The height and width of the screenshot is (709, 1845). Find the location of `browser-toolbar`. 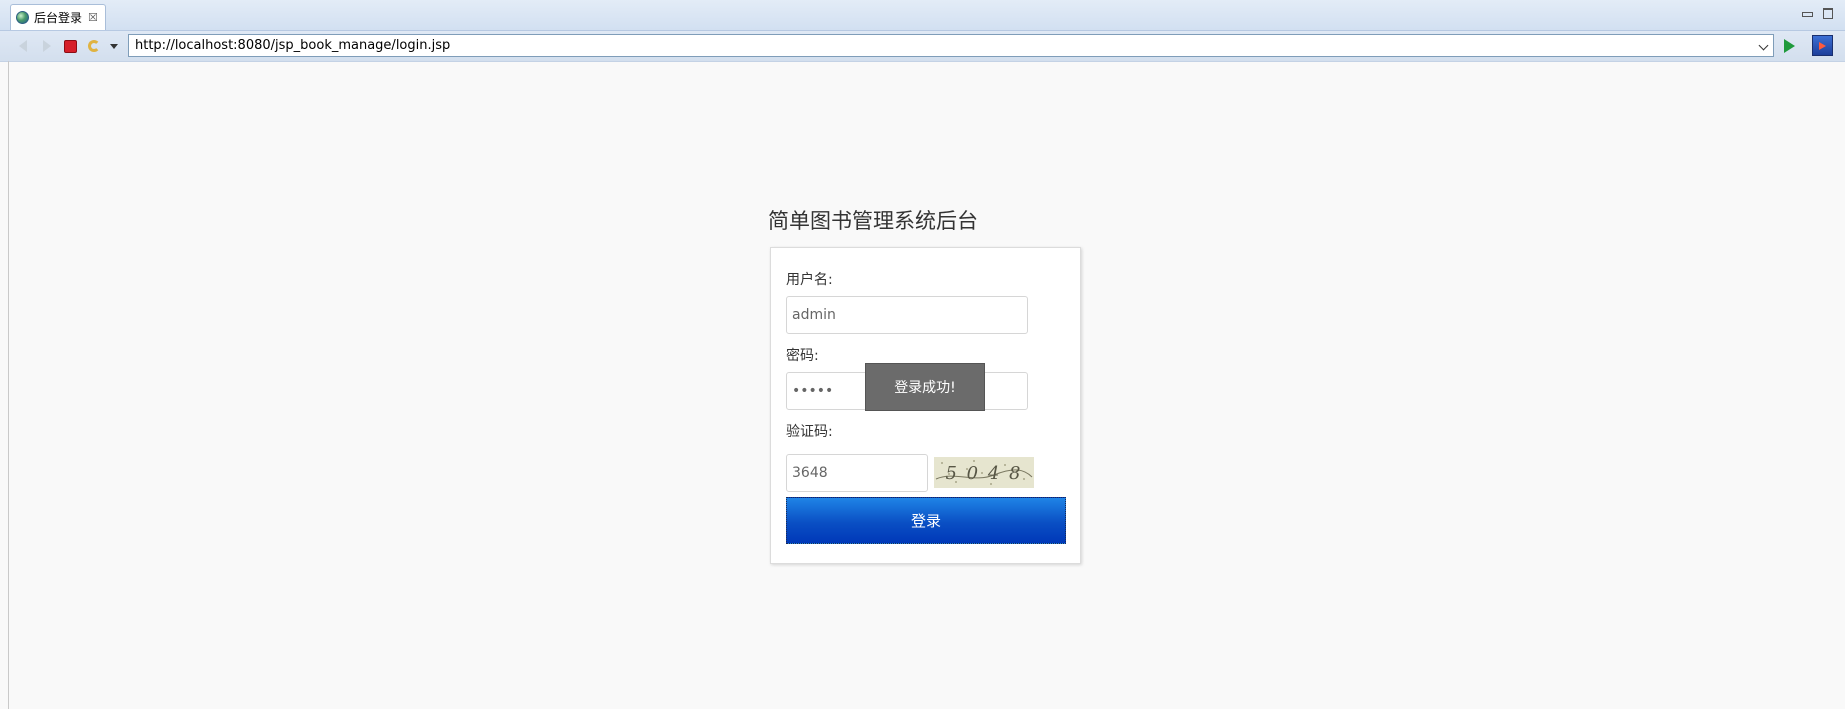

browser-toolbar is located at coordinates (922, 46).